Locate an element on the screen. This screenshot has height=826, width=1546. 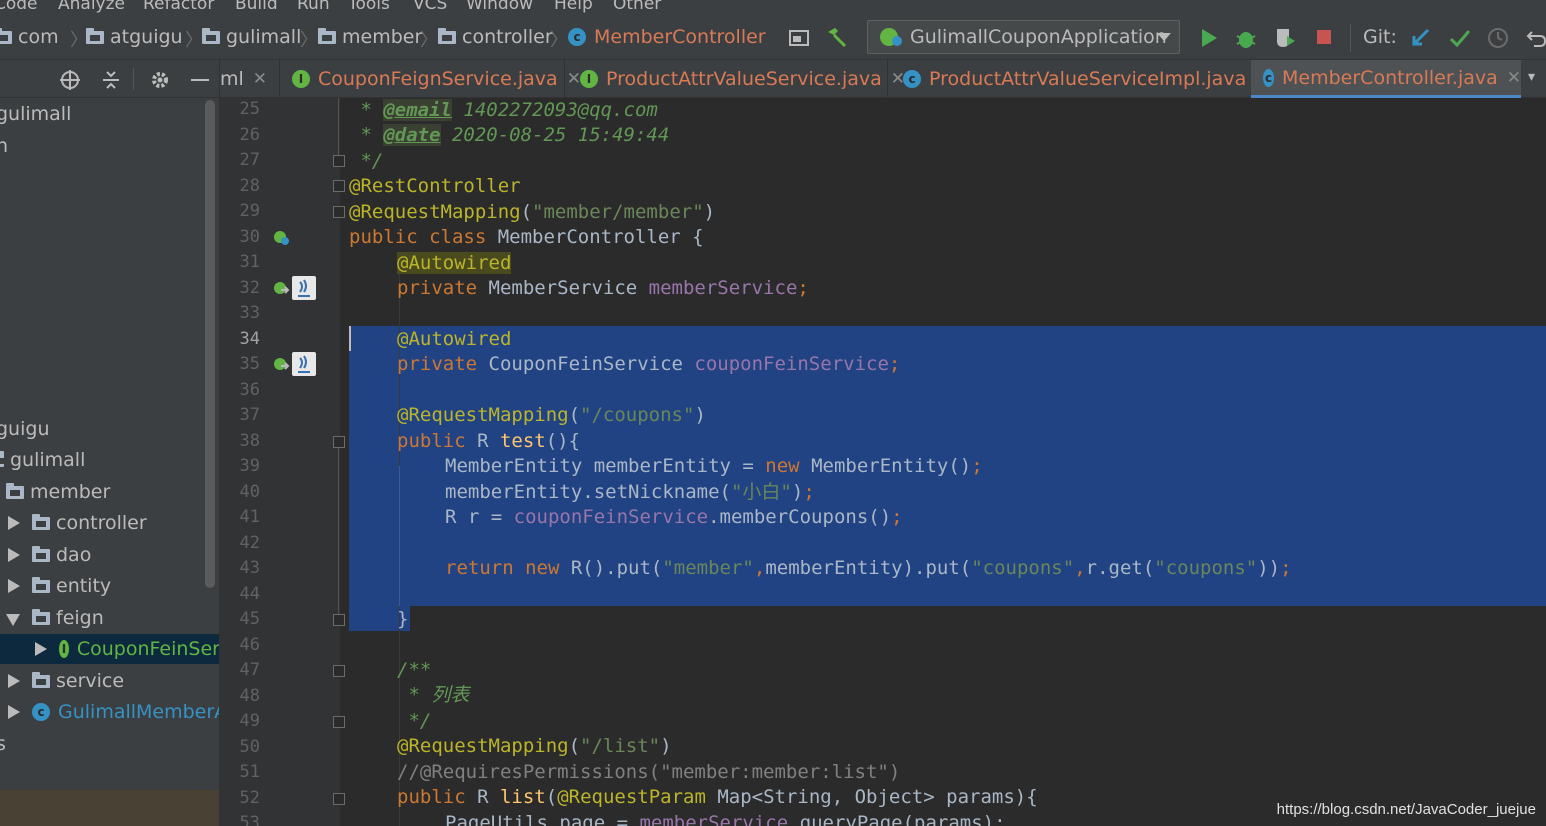
git-update-icon is located at coordinates (1420, 38).